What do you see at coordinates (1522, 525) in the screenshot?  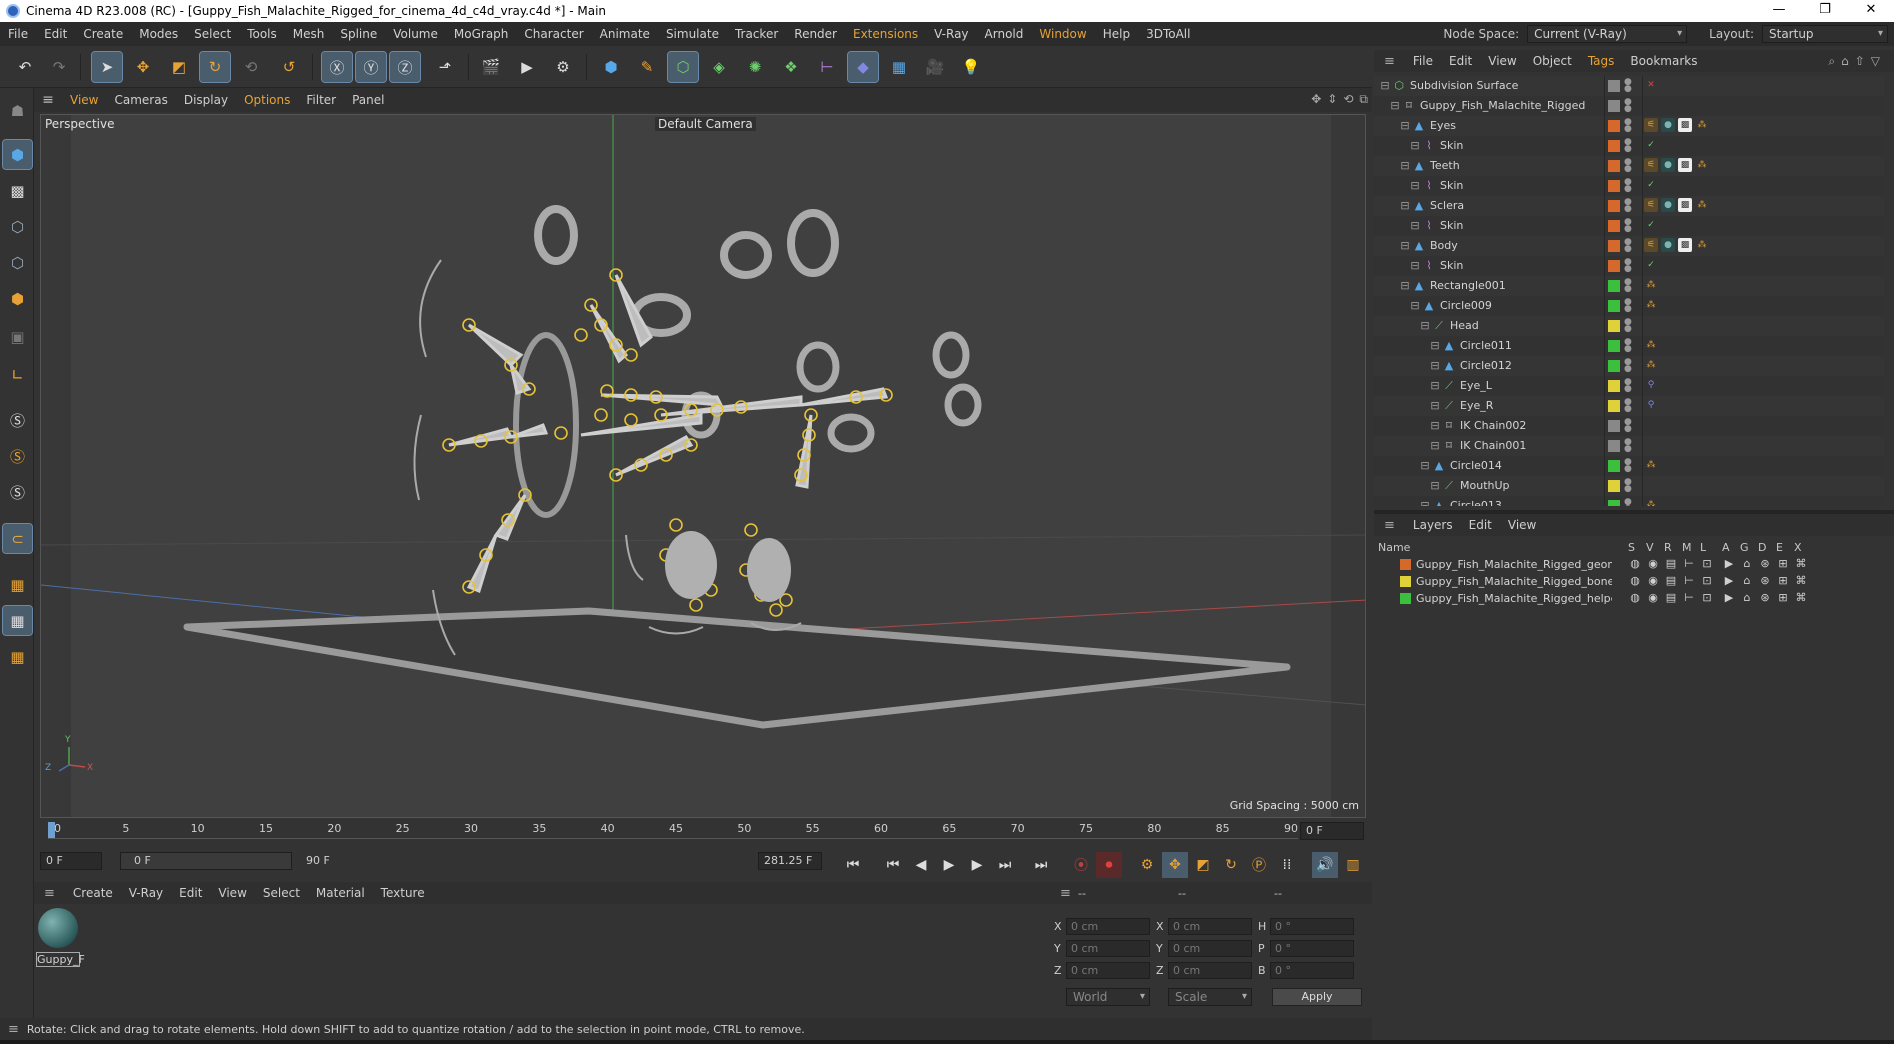 I see `layer-menu-view: View` at bounding box center [1522, 525].